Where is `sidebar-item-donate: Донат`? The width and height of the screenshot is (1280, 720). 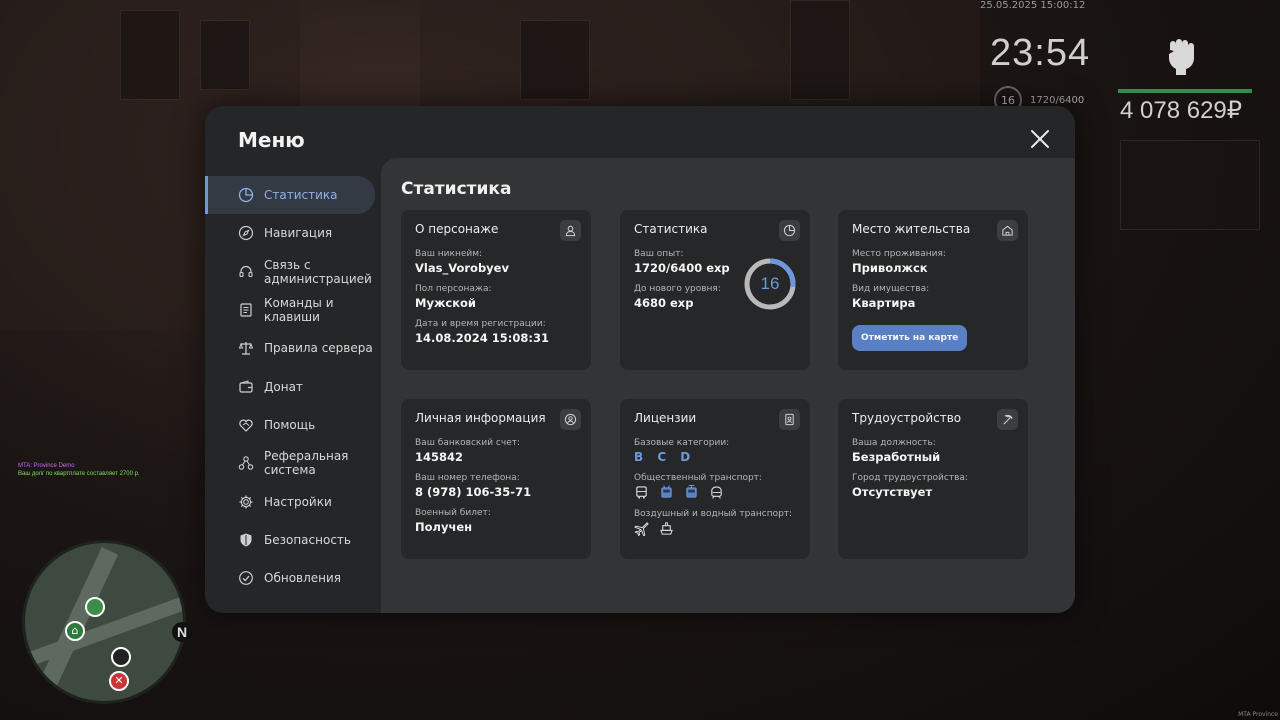
sidebar-item-donate: Донат is located at coordinates (293, 386).